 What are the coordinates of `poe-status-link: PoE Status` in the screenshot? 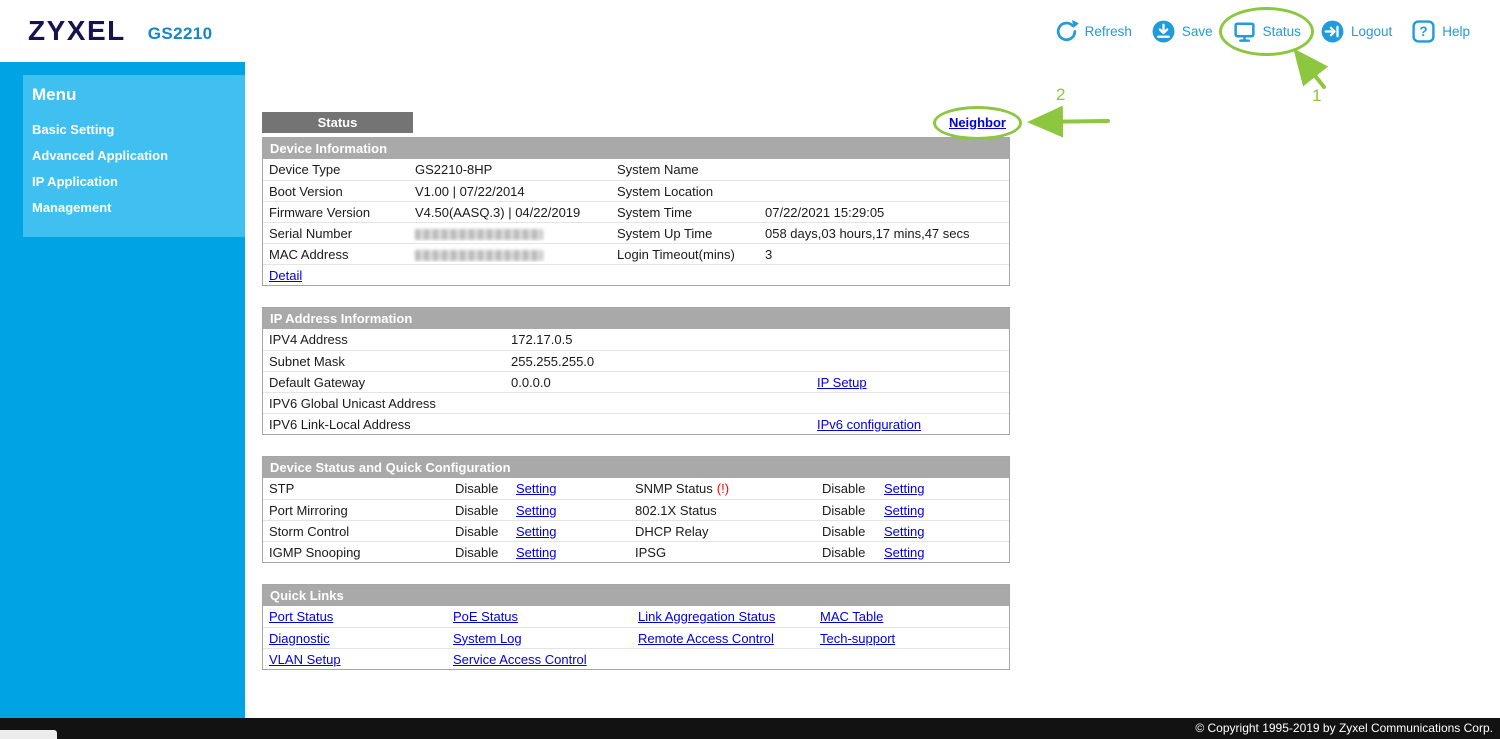 It's located at (485, 616).